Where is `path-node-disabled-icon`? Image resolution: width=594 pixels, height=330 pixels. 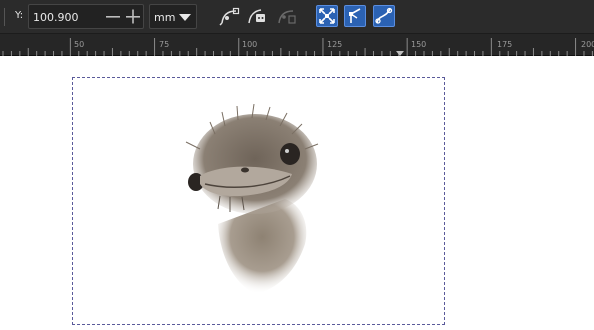 path-node-disabled-icon is located at coordinates (286, 16).